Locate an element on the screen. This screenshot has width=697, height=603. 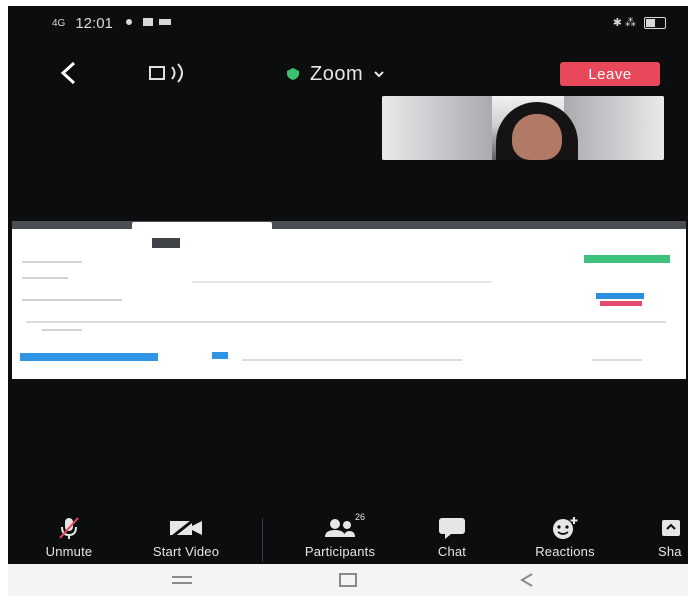
shield-icon is located at coordinates (293, 74).